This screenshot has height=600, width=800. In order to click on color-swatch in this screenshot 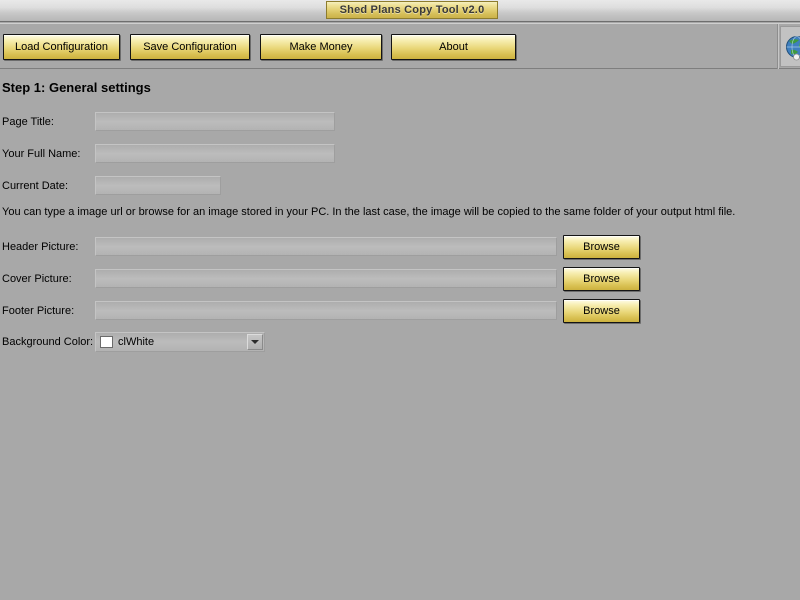, I will do `click(106, 342)`.